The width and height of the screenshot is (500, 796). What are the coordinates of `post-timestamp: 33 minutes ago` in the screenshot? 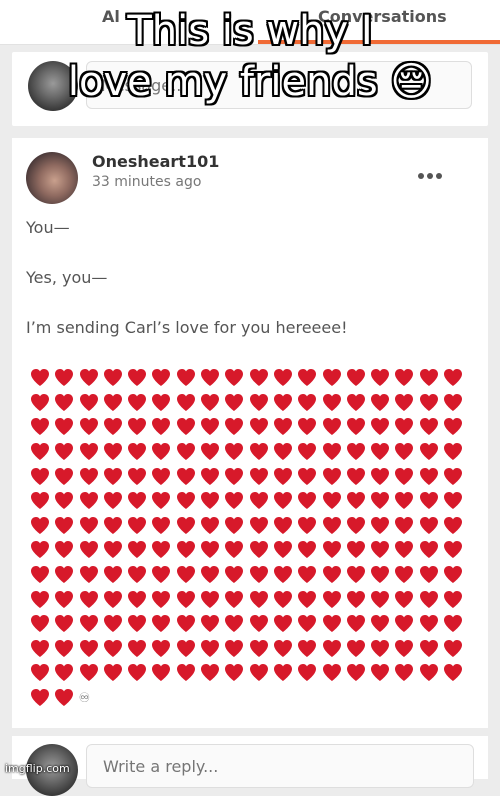 It's located at (147, 182).